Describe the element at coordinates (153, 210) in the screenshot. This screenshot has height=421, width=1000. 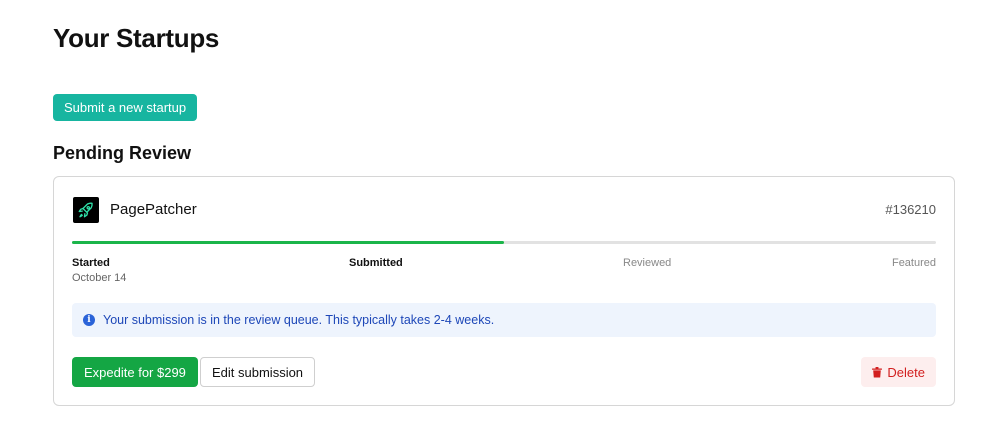
I see `startup-name: PagePatcher` at that location.